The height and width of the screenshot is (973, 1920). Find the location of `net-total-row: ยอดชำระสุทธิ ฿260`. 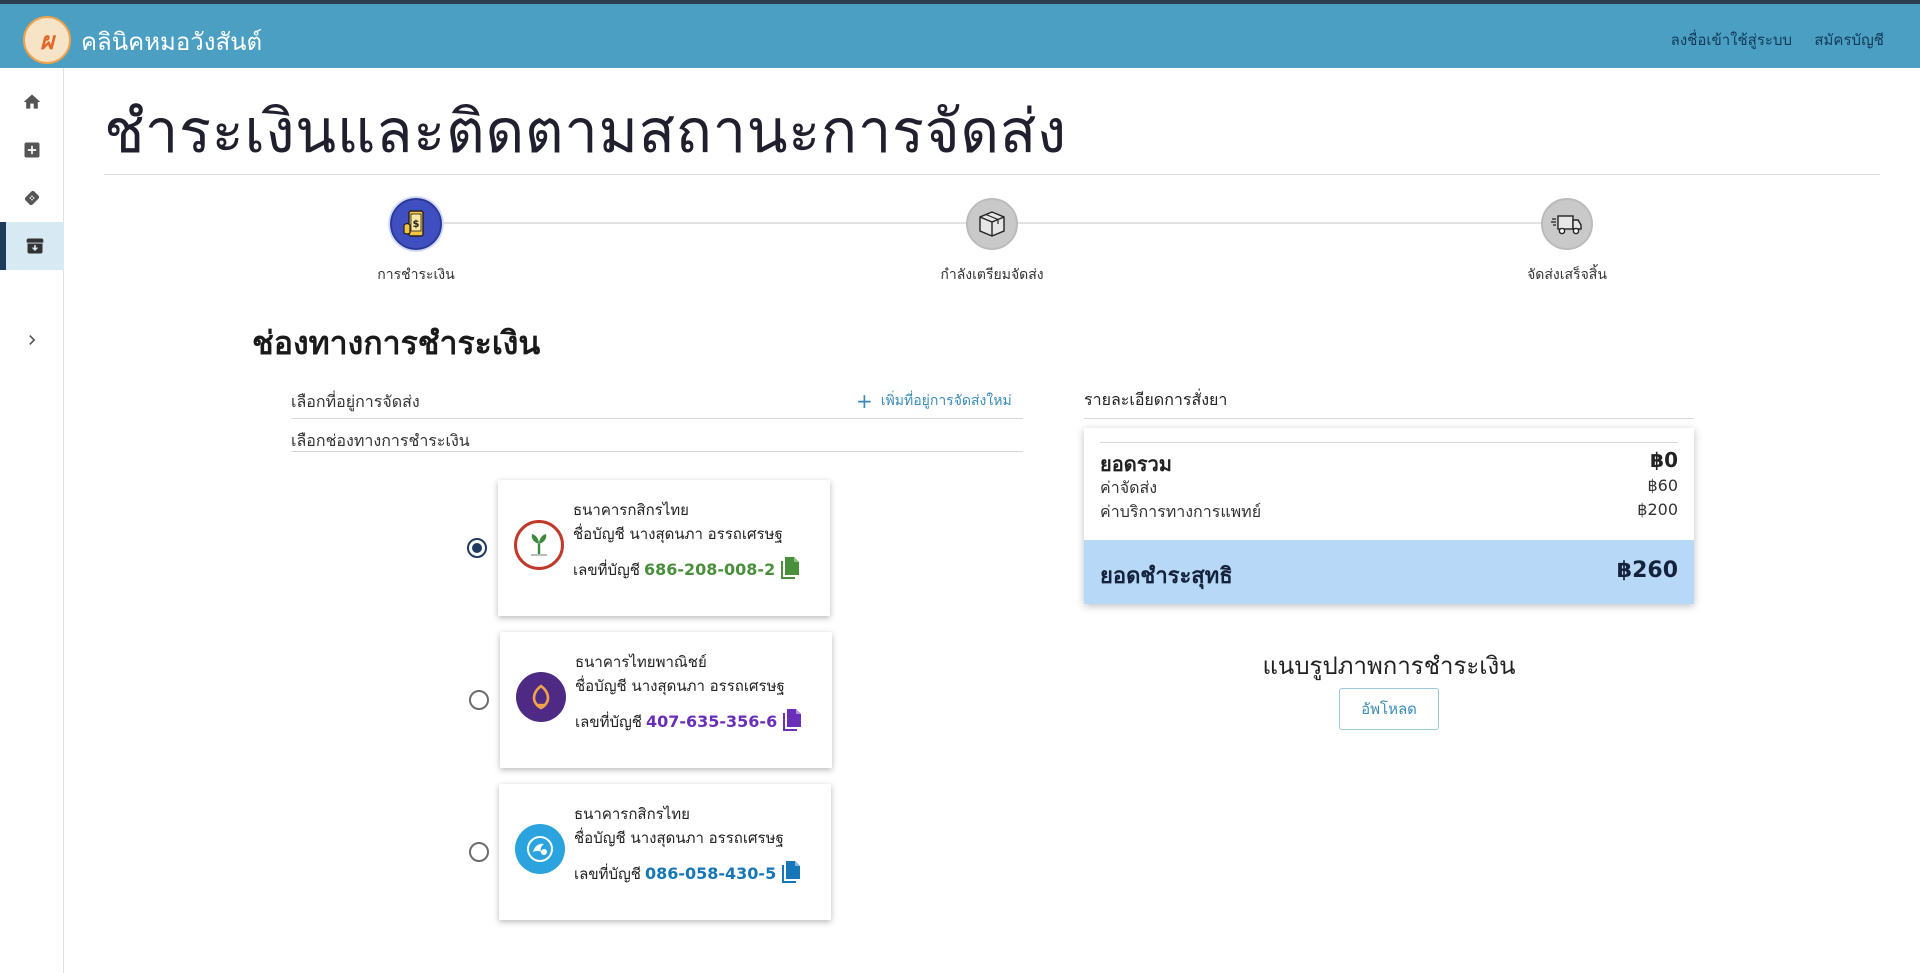

net-total-row: ยอดชำระสุทธิ ฿260 is located at coordinates (1389, 575).